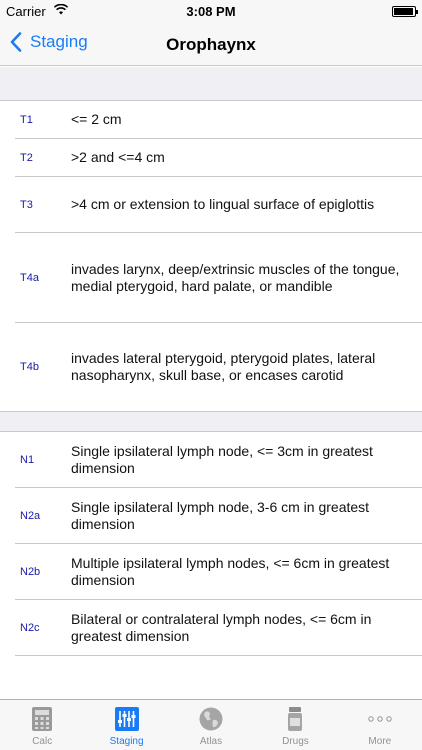 The height and width of the screenshot is (750, 422). I want to click on stage-code: N2c, so click(30, 627).